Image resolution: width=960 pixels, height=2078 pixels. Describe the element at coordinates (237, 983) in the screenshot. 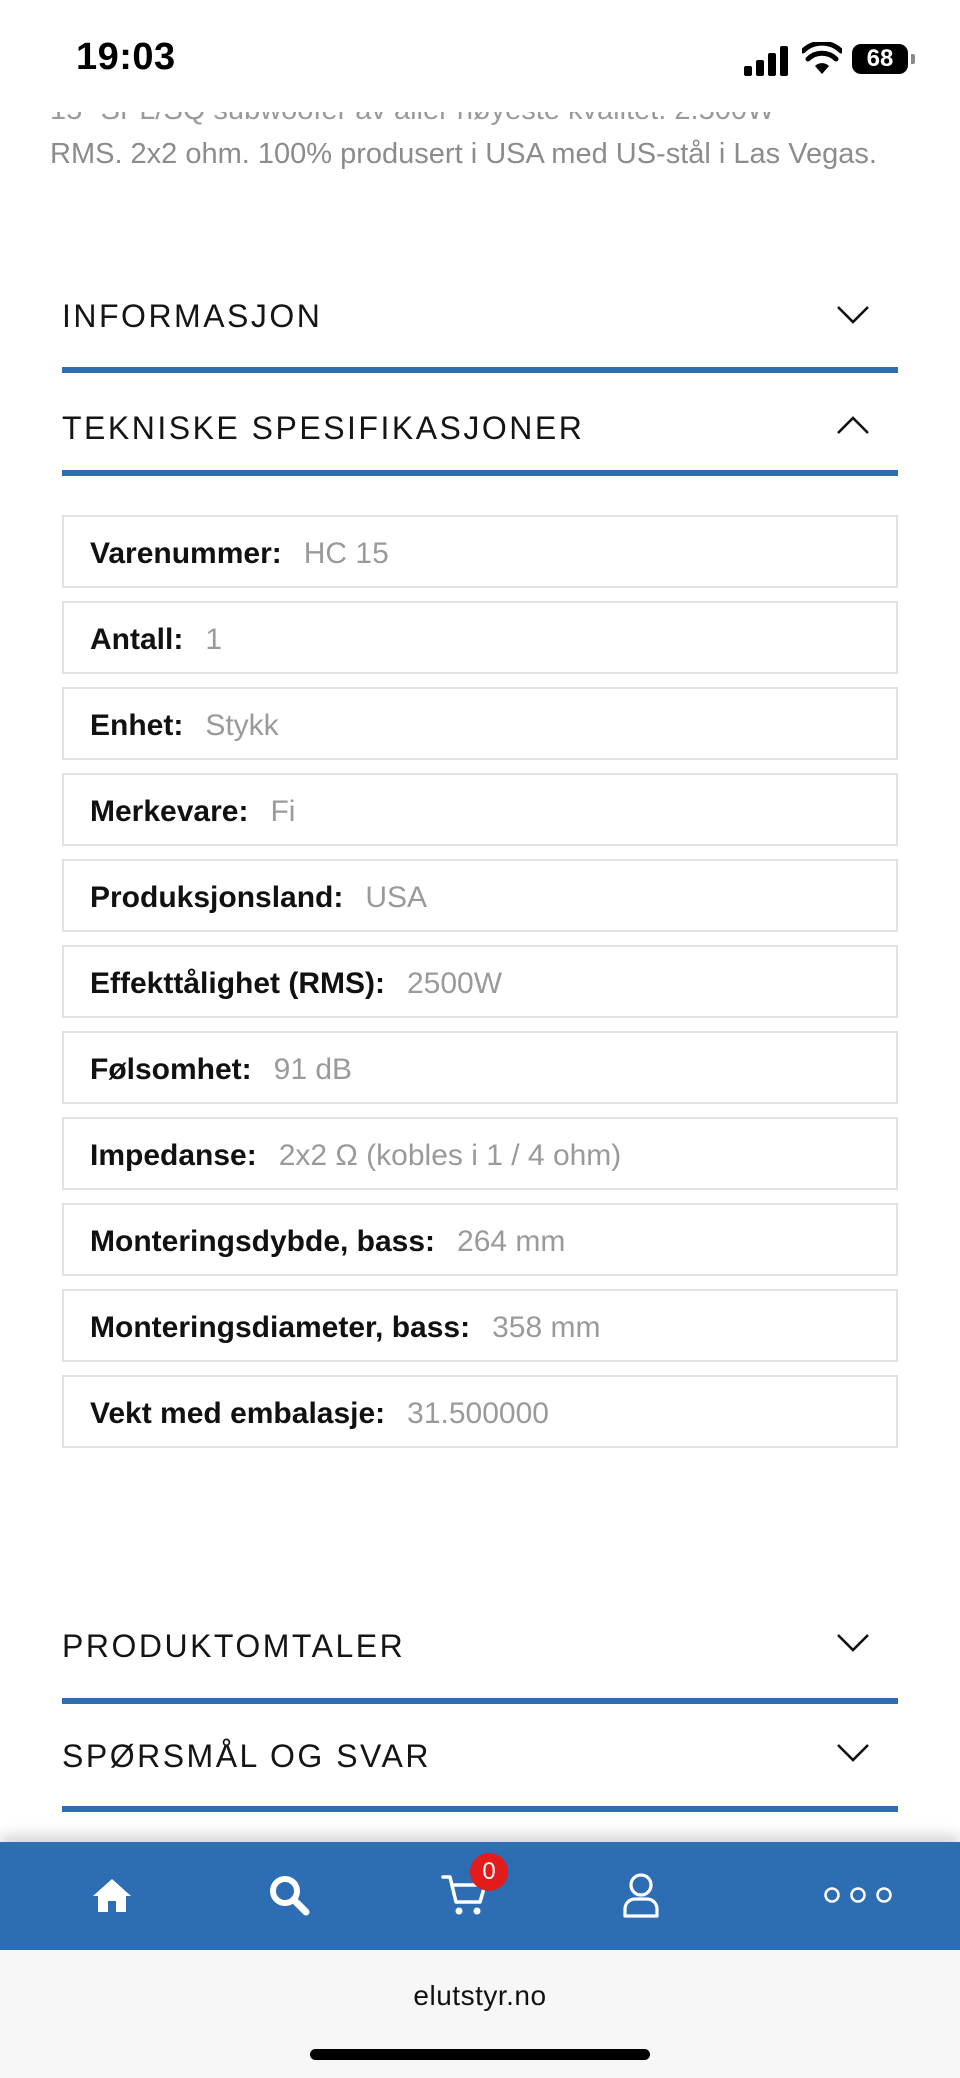

I see `spec-label: Effekttålighet (RMS):` at that location.